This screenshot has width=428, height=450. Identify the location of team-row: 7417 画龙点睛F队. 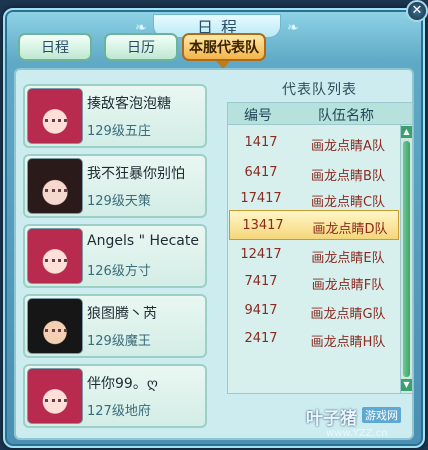
(314, 282).